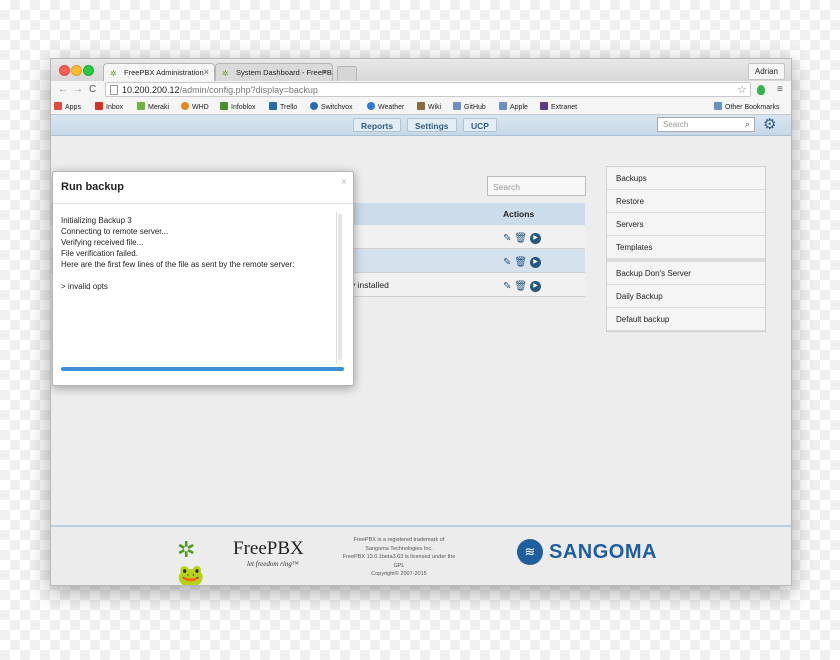  What do you see at coordinates (747, 124) in the screenshot?
I see `search-icon: ⌕` at bounding box center [747, 124].